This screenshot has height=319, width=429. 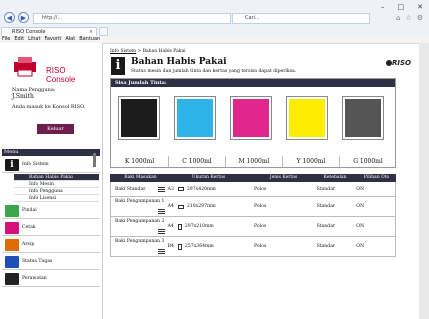 What do you see at coordinates (214, 39) in the screenshot?
I see `browser-menubar: File Edit Lihat Favorit Alat Bantuan` at bounding box center [214, 39].